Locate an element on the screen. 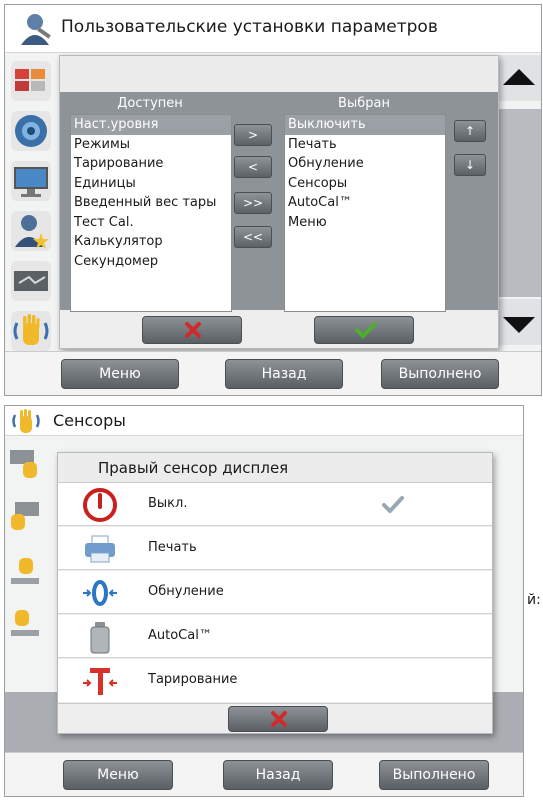 Image resolution: width=543 pixels, height=800 pixels. sidebar-item-display is located at coordinates (31, 81).